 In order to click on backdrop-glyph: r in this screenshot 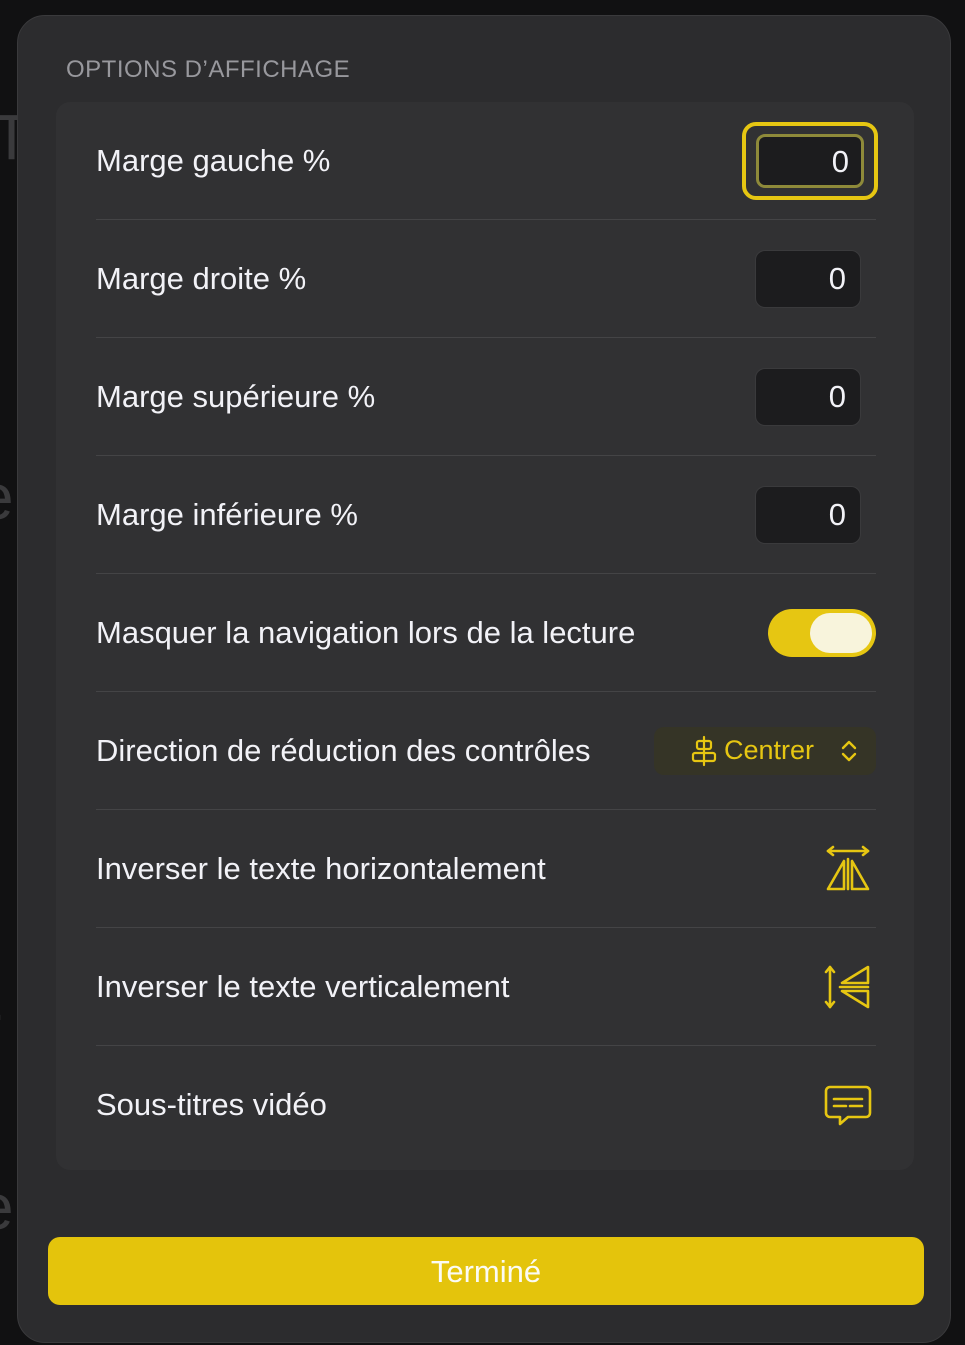, I will do `click(0, 1027)`.